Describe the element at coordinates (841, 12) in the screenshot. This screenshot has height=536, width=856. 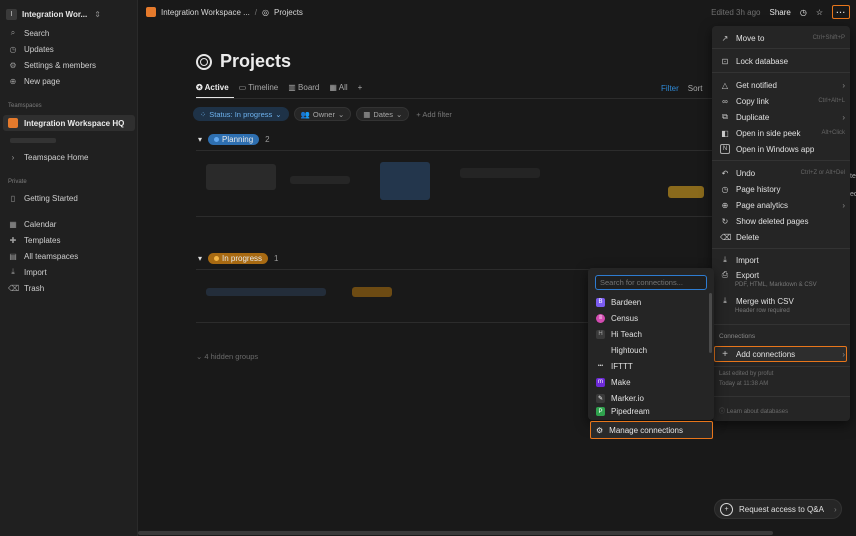
I see `more-options-button: ···` at that location.